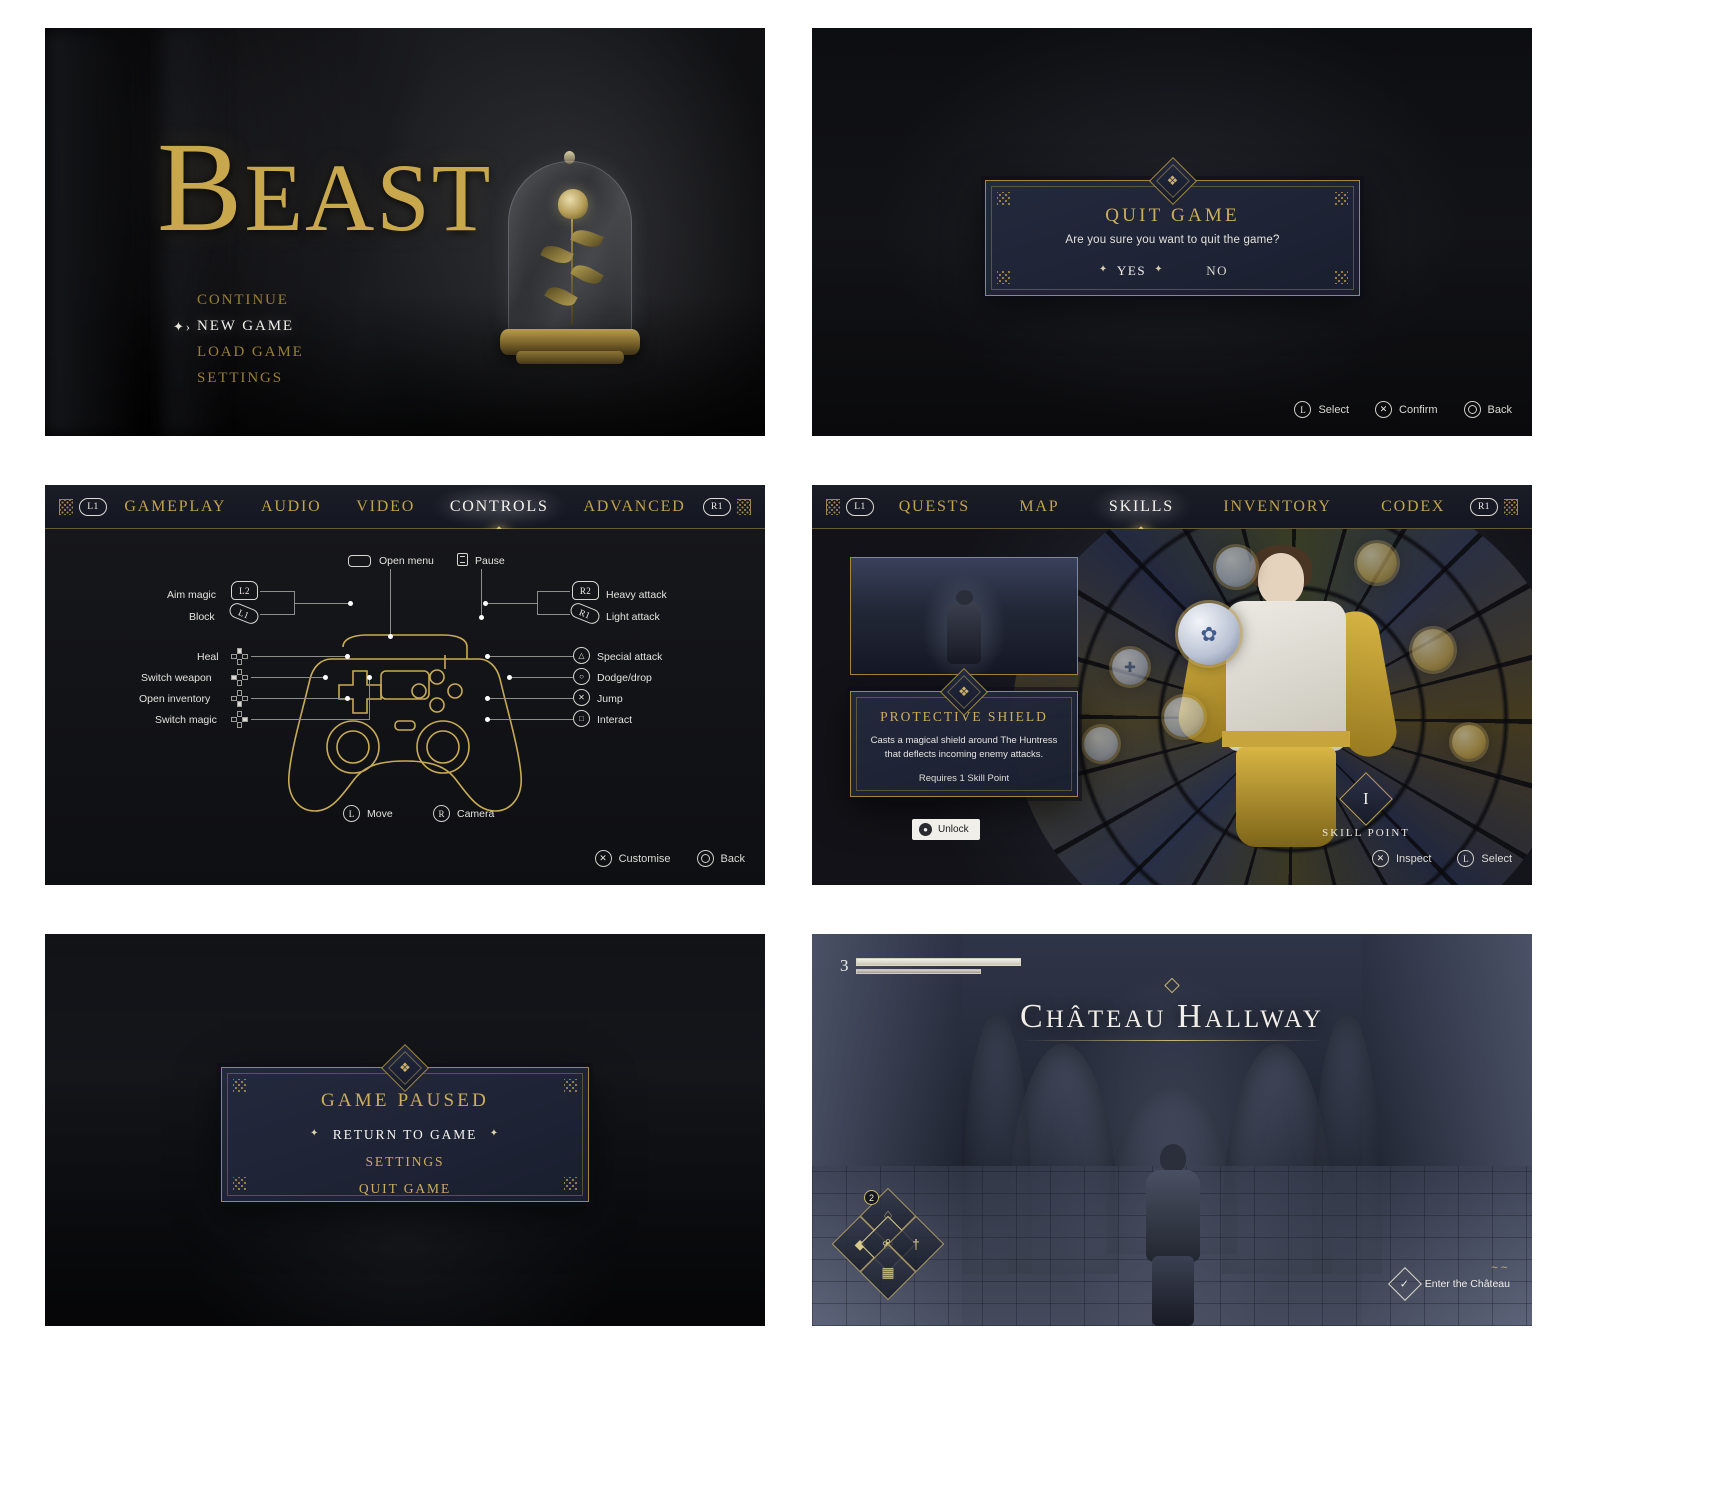 This screenshot has width=1726, height=1510. What do you see at coordinates (291, 507) in the screenshot?
I see `tab-audio: AUDIO` at bounding box center [291, 507].